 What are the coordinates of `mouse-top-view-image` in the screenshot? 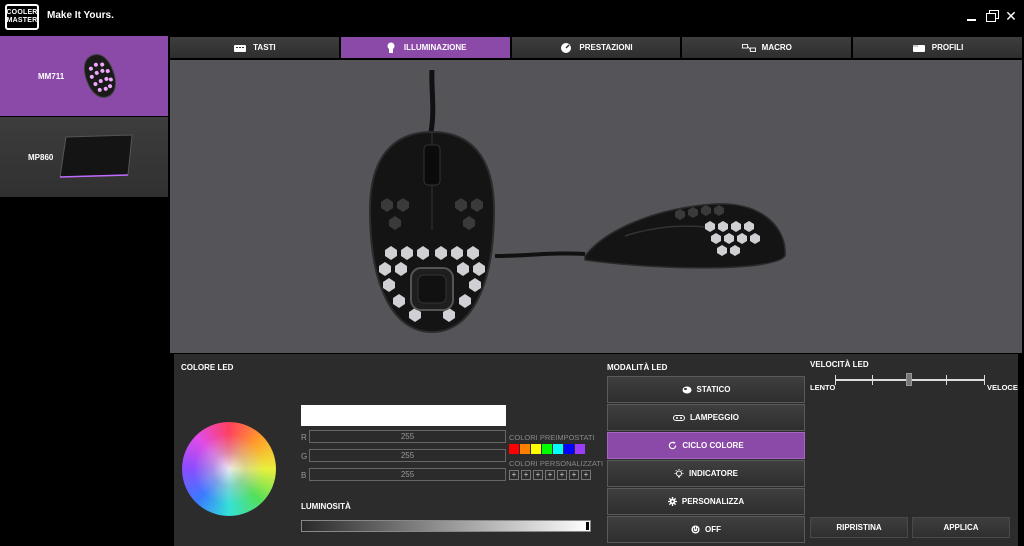 It's located at (432, 202).